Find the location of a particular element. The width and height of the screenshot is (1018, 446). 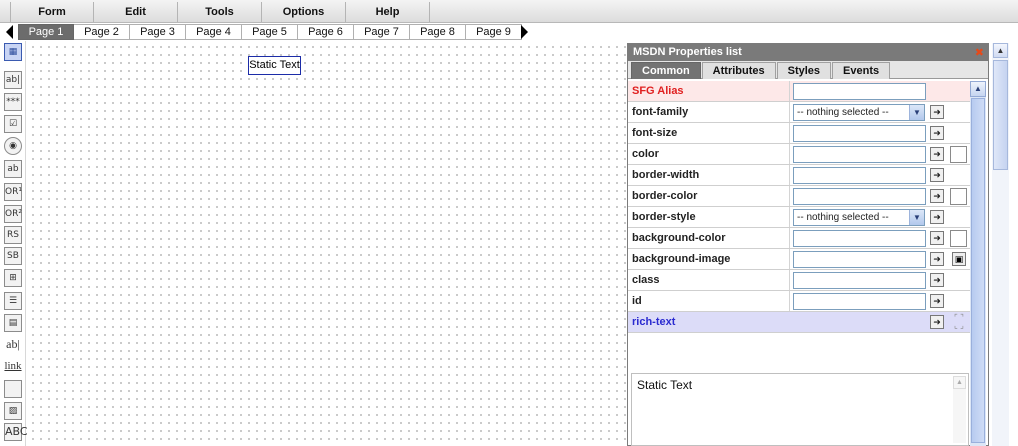

tab-next-arrow-icon is located at coordinates (524, 32).